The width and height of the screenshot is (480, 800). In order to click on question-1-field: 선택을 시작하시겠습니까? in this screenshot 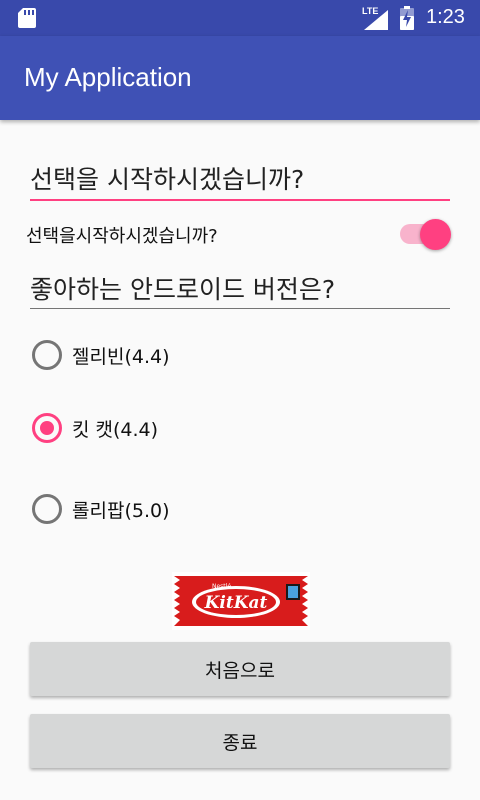, I will do `click(240, 181)`.